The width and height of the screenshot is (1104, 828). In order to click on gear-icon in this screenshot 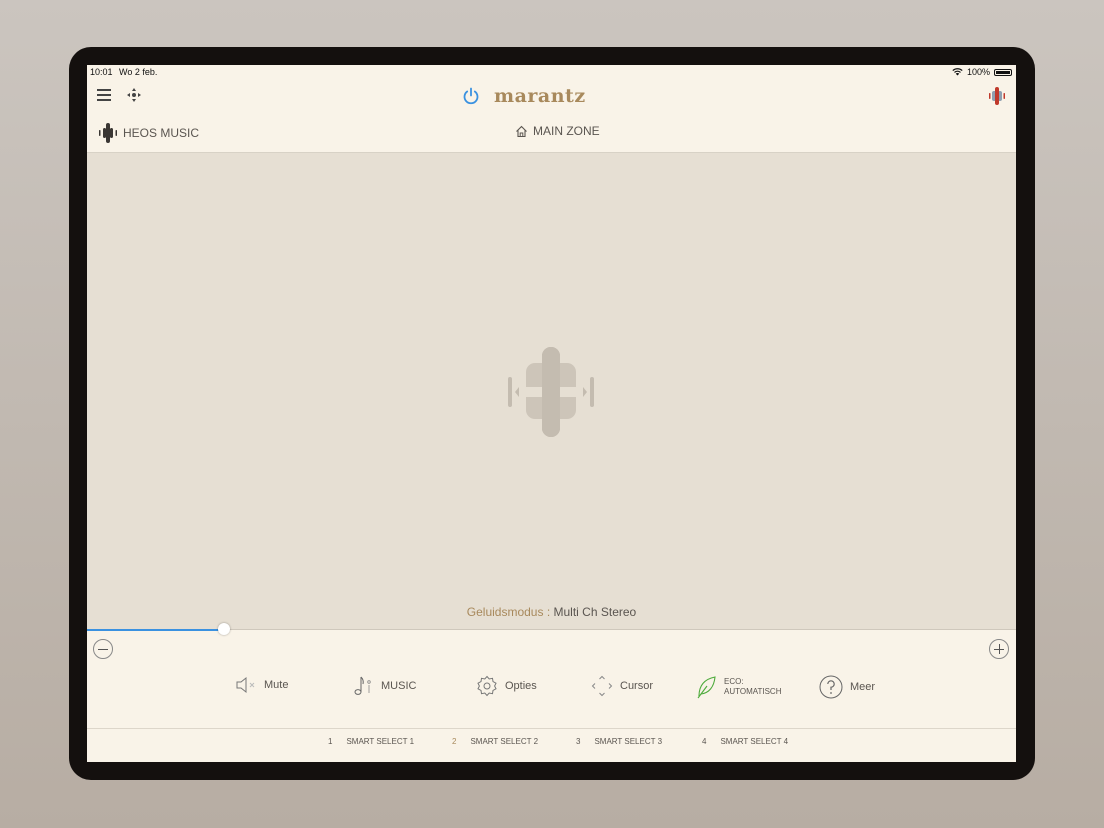, I will do `click(487, 686)`.